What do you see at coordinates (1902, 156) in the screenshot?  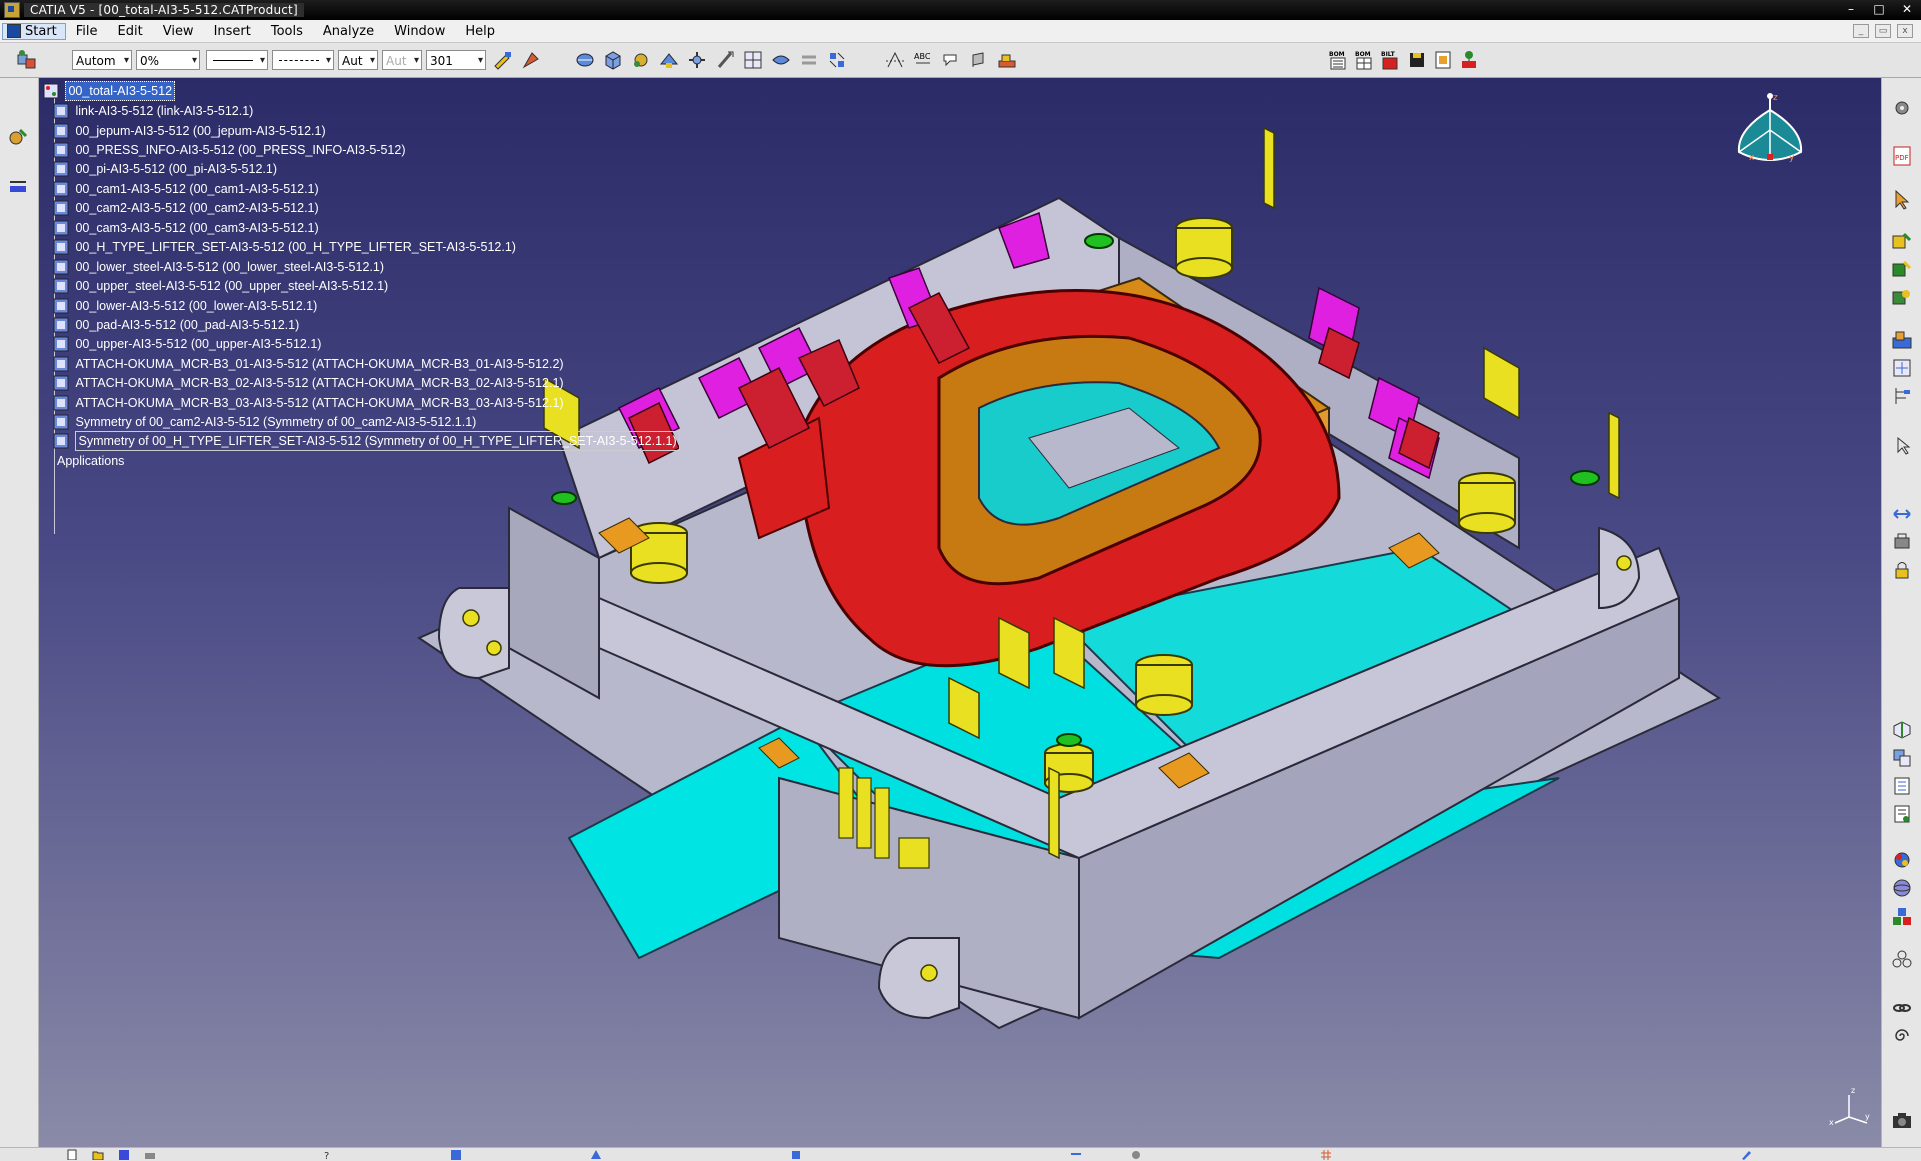 I see `pdf-icon: PDF` at bounding box center [1902, 156].